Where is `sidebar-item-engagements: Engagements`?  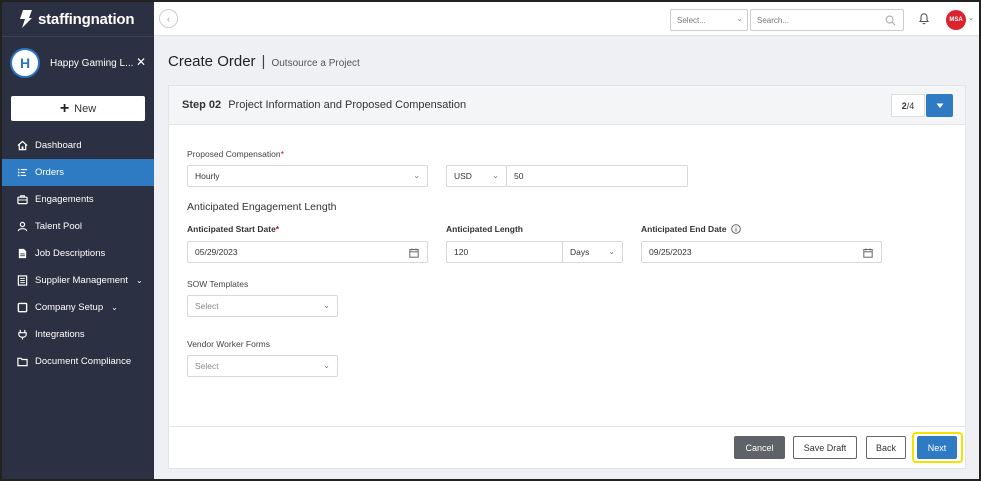 sidebar-item-engagements: Engagements is located at coordinates (78, 199).